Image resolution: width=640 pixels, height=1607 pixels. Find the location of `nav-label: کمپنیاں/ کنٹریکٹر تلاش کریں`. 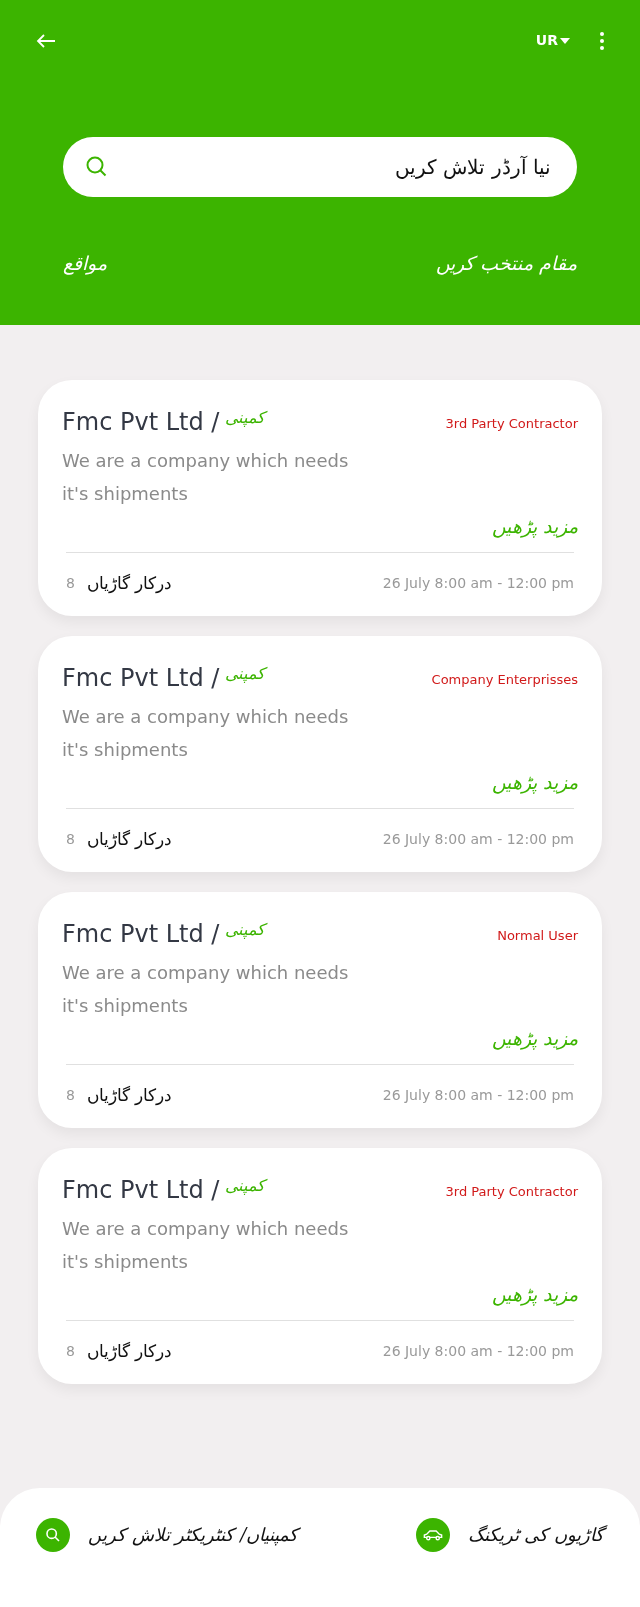

nav-label: کمپنیاں/ کنٹریکٹر تلاش کریں is located at coordinates (193, 1534).